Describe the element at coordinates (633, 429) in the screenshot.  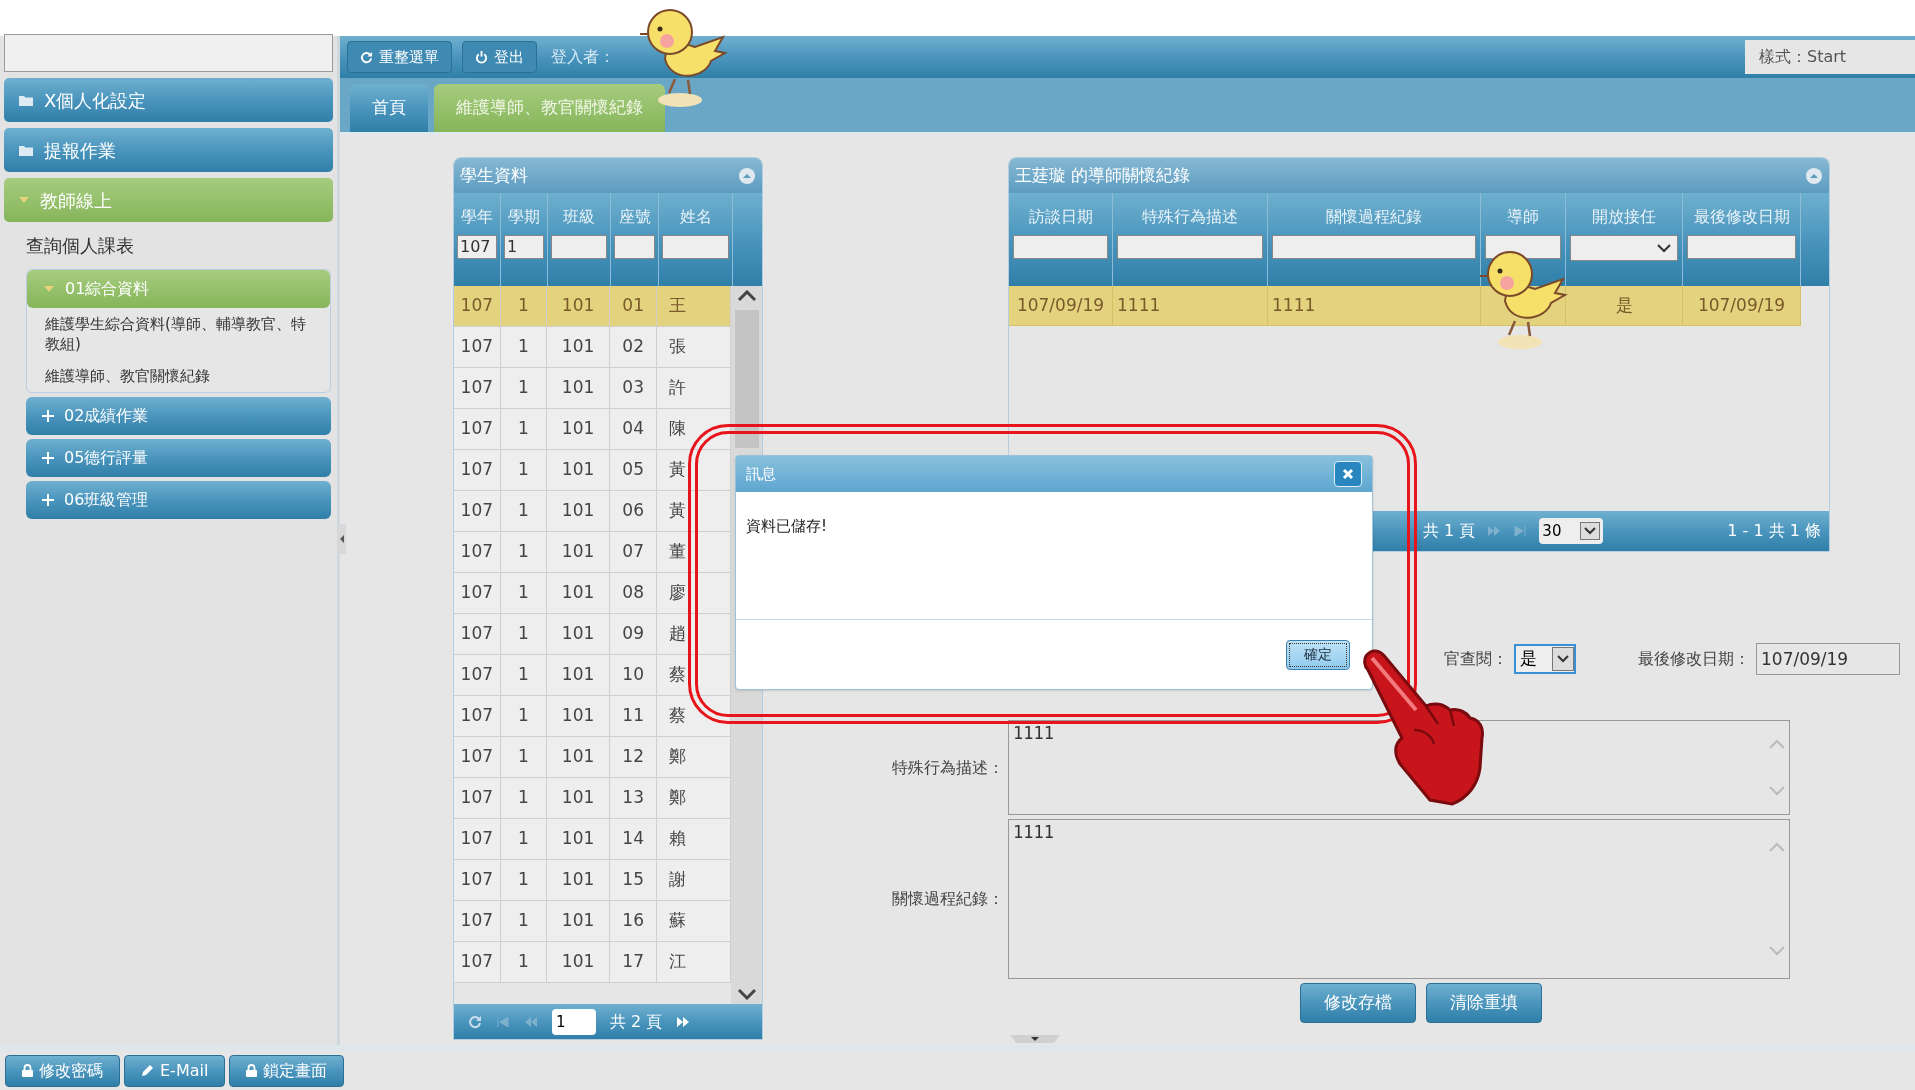
I see `table-cell: 04` at that location.